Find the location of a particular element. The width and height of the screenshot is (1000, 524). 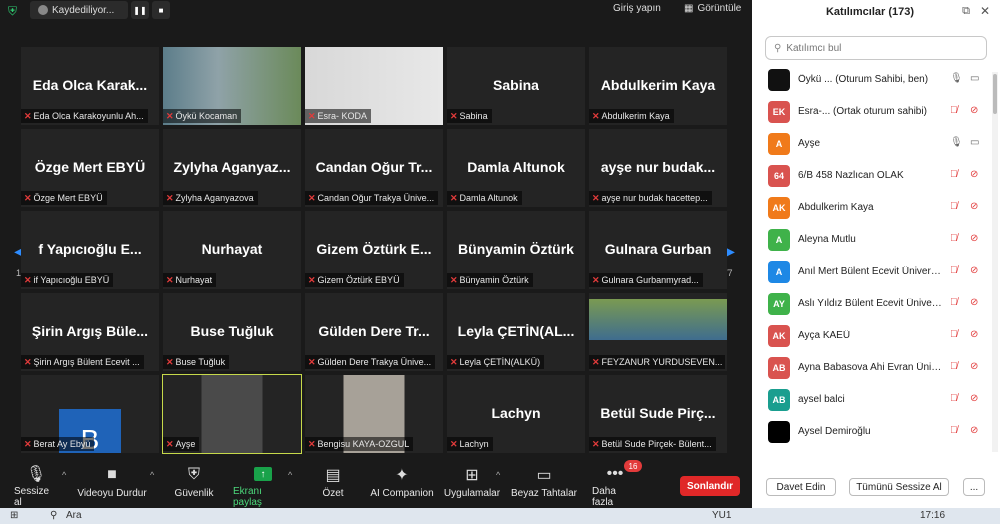

participant-tile: ✕ Bengisu KAYA-OZGUL is located at coordinates (374, 414).